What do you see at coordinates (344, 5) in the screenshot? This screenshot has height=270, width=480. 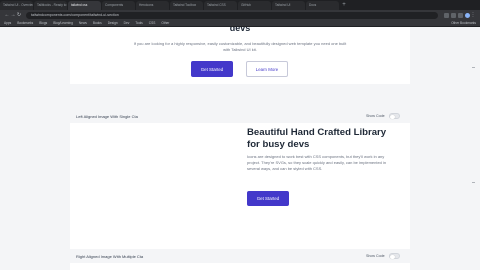 I see `new-tab-button: +` at bounding box center [344, 5].